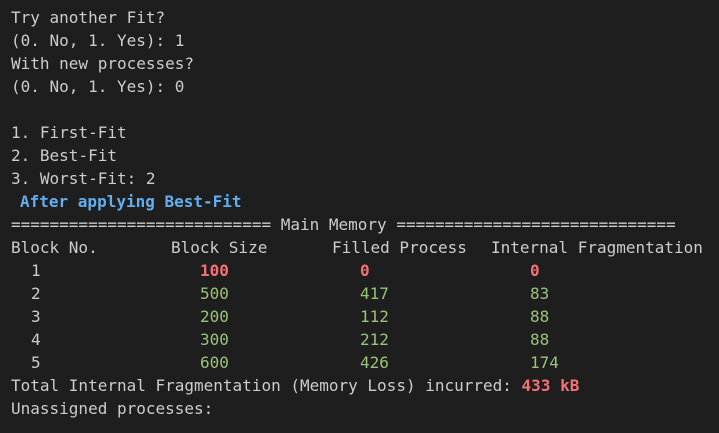 This screenshot has height=433, width=719. I want to click on unassigned-line: Unassigned processes:, so click(112, 408).